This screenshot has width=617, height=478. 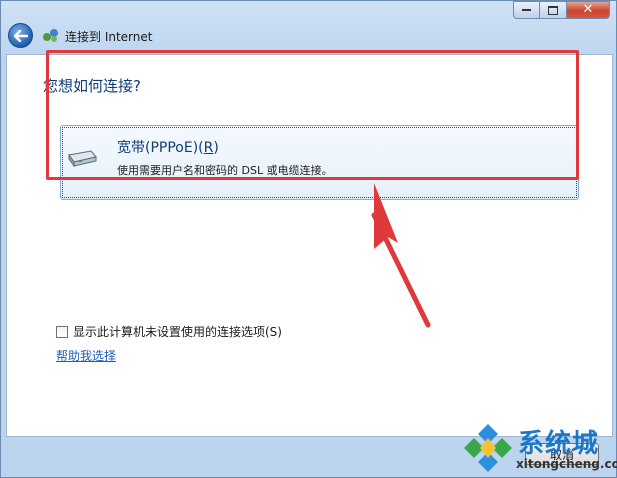 I want to click on site-watermark: 系统城 xitongcheng.com, so click(x=538, y=448).